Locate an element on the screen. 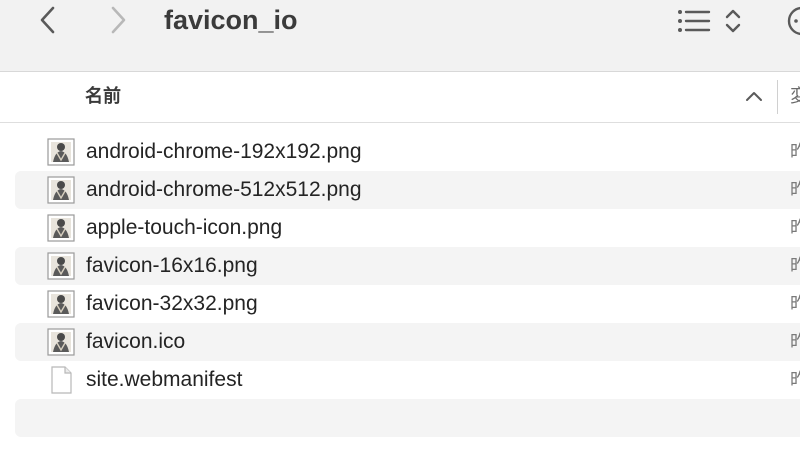 Image resolution: width=800 pixels, height=462 pixels. more-options-button is located at coordinates (792, 21).